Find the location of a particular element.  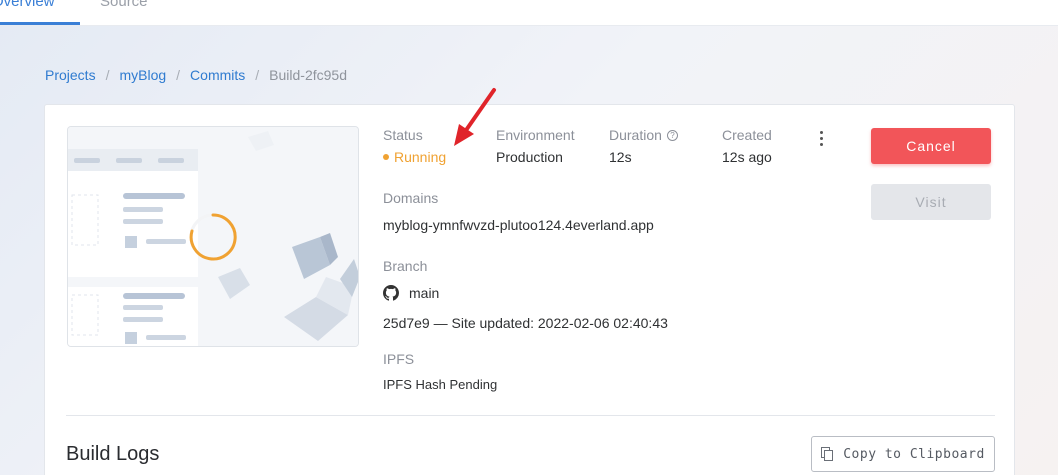

breadcrumb-current: Build-2fc95d is located at coordinates (308, 75).